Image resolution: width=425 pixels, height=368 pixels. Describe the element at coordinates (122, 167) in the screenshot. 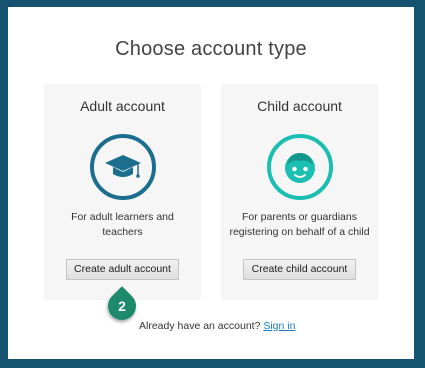

I see `graduation-cap-icon` at that location.